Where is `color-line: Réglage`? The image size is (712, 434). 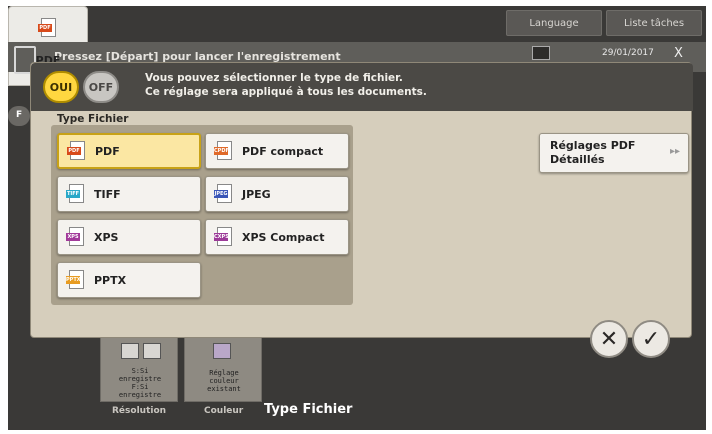
color-line: Réglage is located at coordinates (224, 373).